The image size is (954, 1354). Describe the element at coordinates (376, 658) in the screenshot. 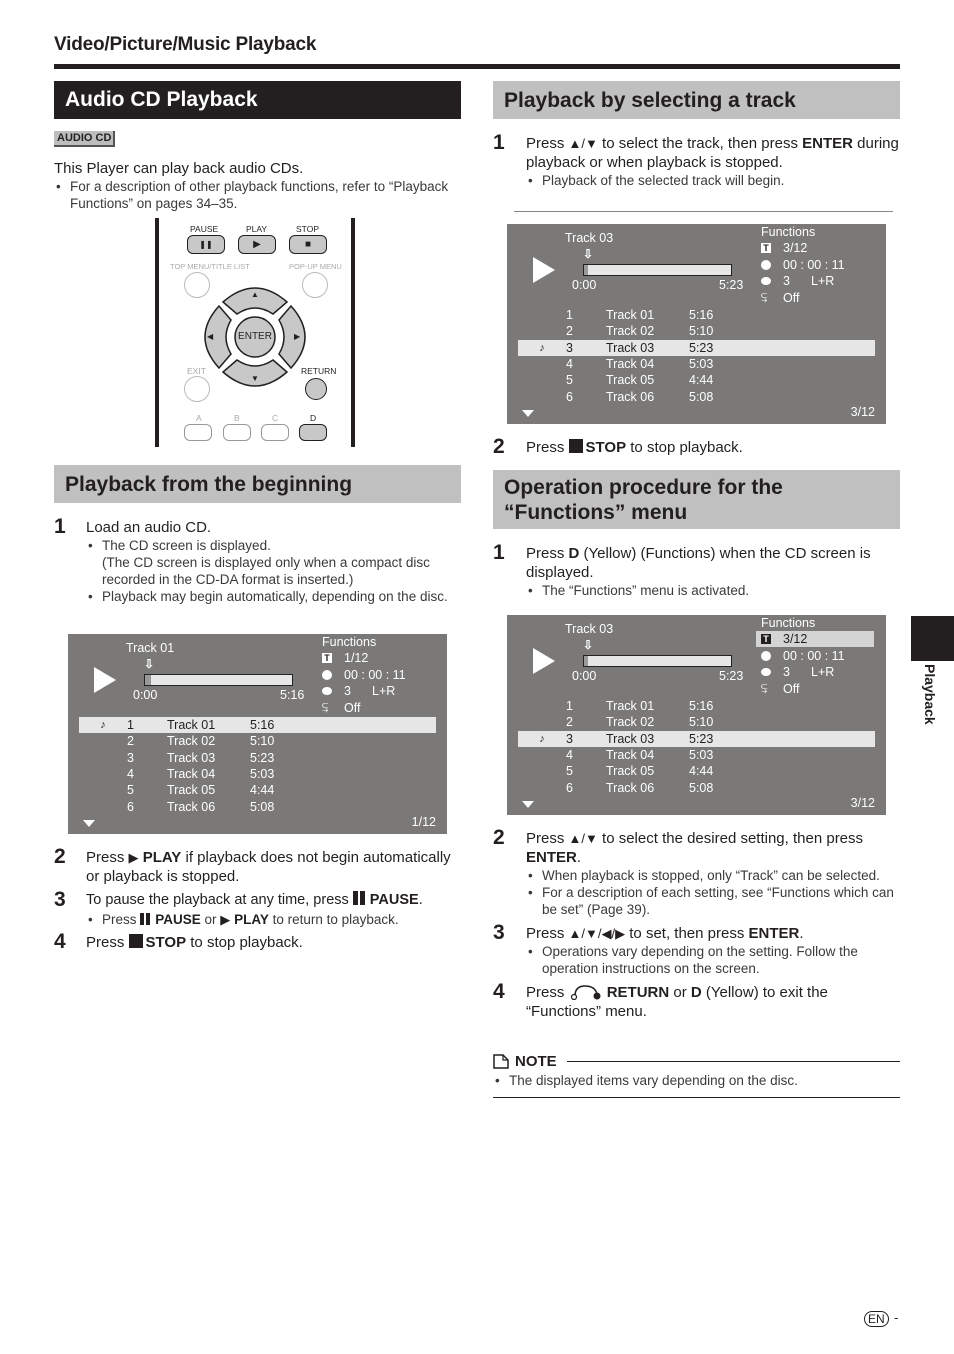

I see `fn-track-row: T 1/12` at that location.